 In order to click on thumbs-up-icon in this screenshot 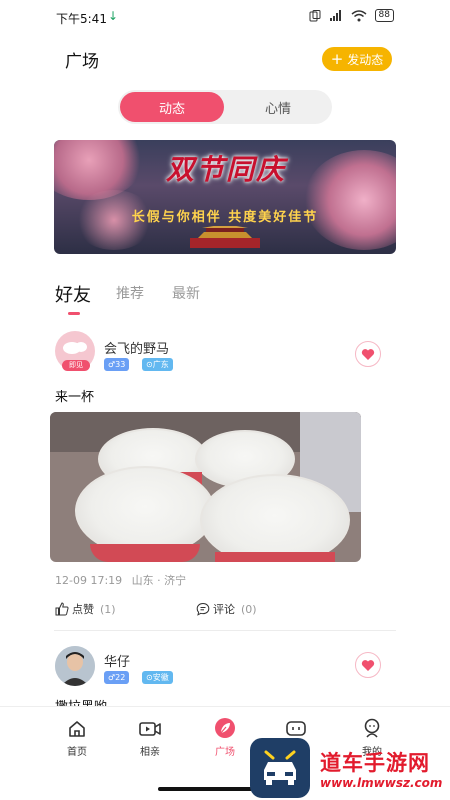, I will do `click(62, 609)`.